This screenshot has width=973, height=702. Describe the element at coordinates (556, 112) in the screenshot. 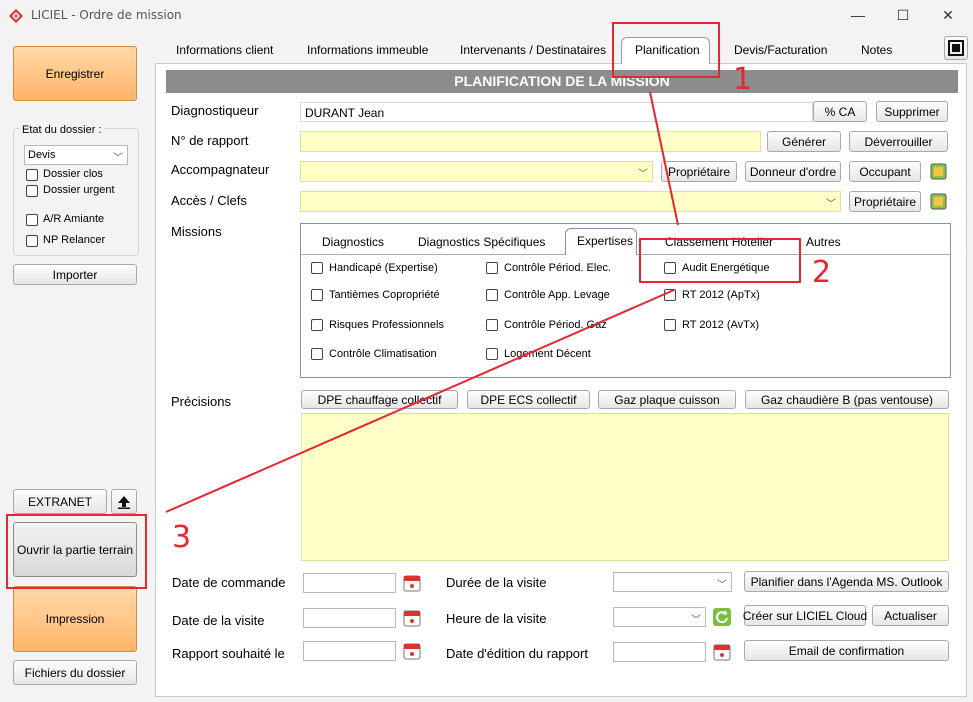

I see `diagnosticien-field: DURANT Jean` at that location.